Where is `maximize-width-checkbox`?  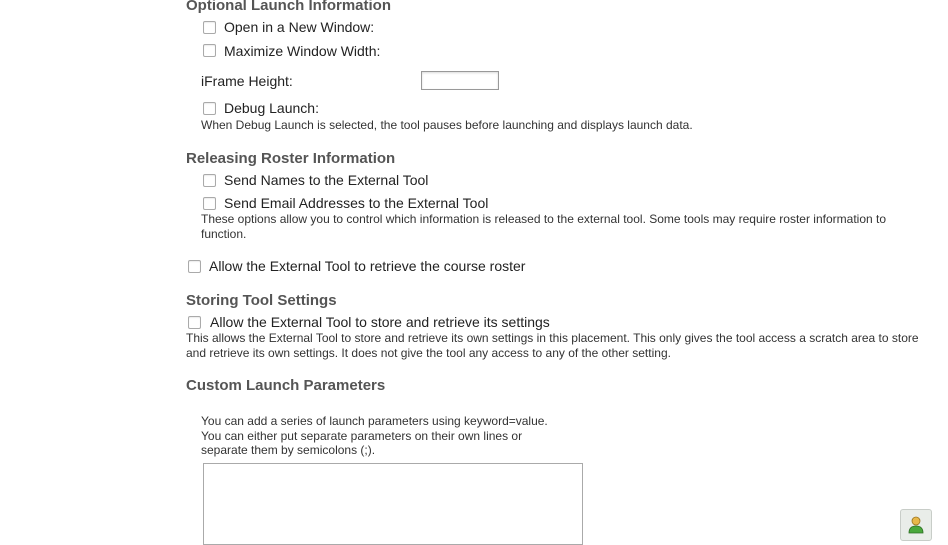
maximize-width-checkbox is located at coordinates (209, 50).